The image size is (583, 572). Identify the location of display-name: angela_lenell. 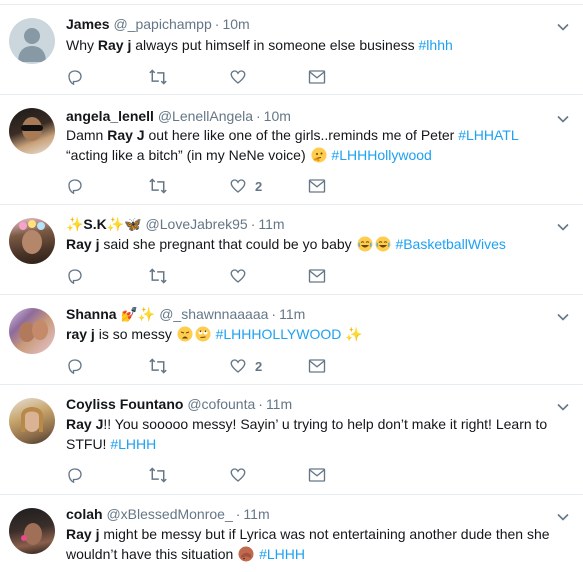
(110, 116).